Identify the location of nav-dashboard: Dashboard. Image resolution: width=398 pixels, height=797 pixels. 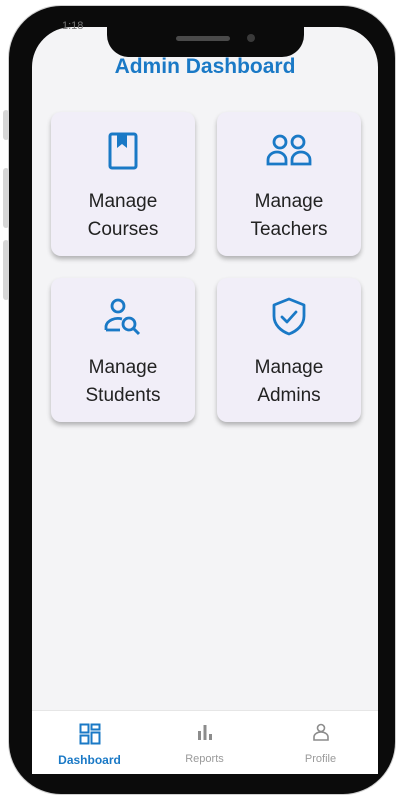
(89, 742).